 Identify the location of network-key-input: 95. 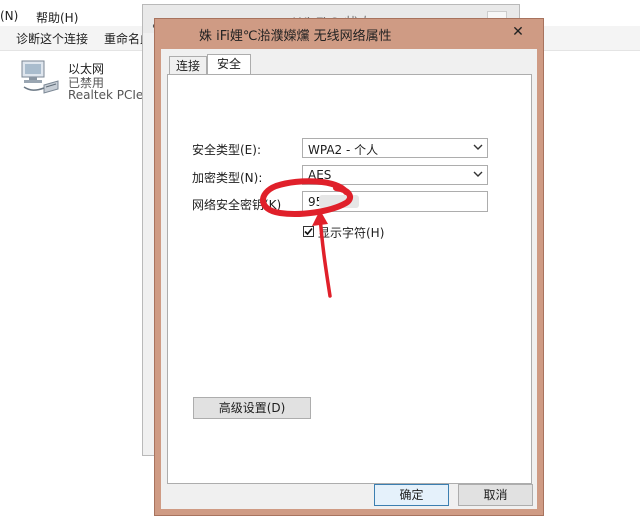
(395, 201).